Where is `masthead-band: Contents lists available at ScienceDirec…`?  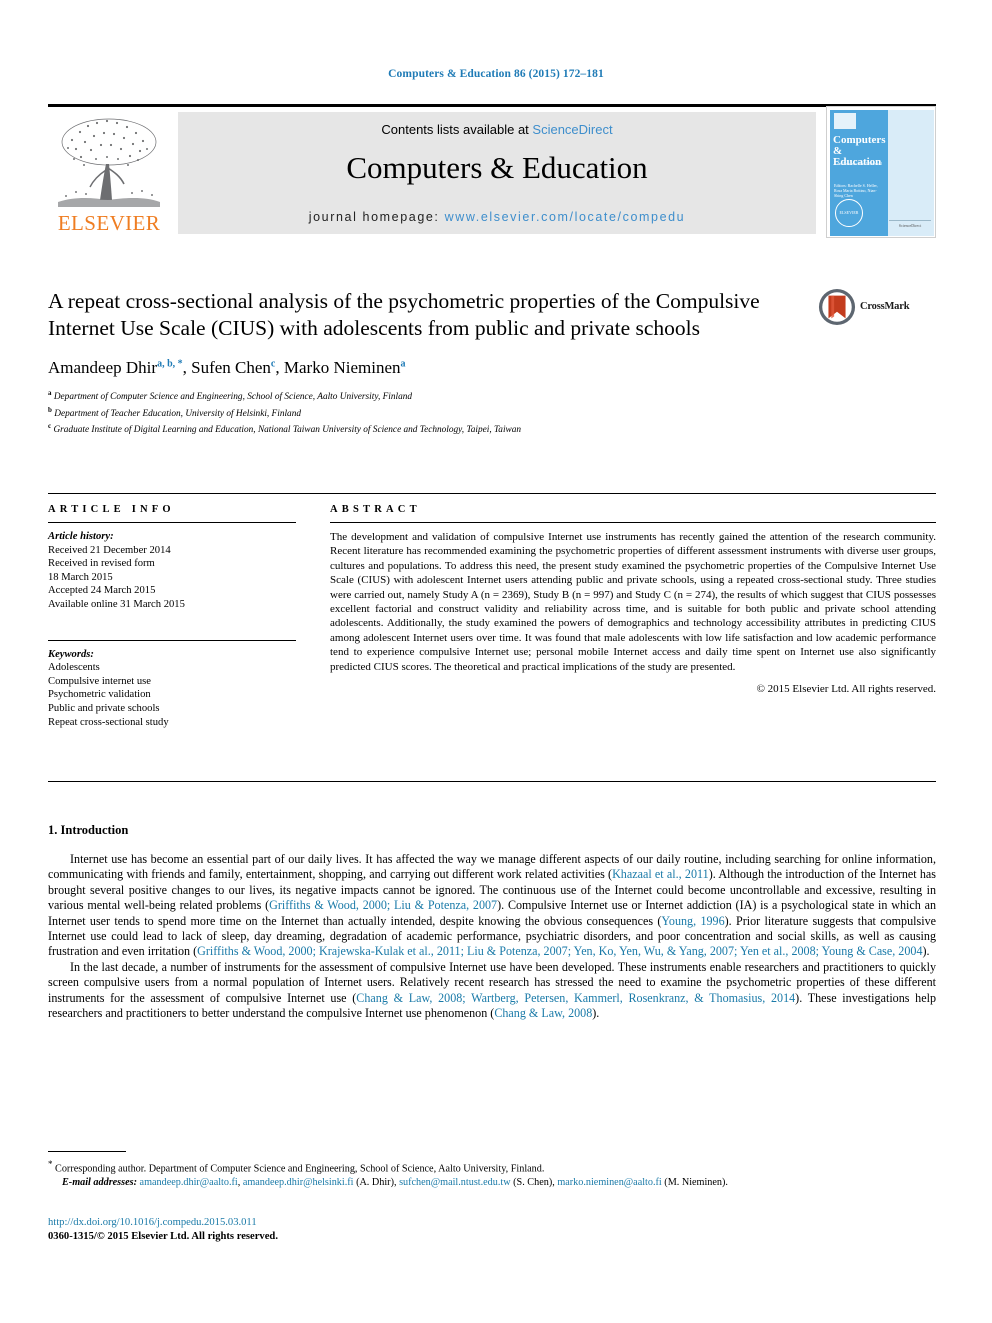
masthead-band: Contents lists available at ScienceDirec… is located at coordinates (497, 173).